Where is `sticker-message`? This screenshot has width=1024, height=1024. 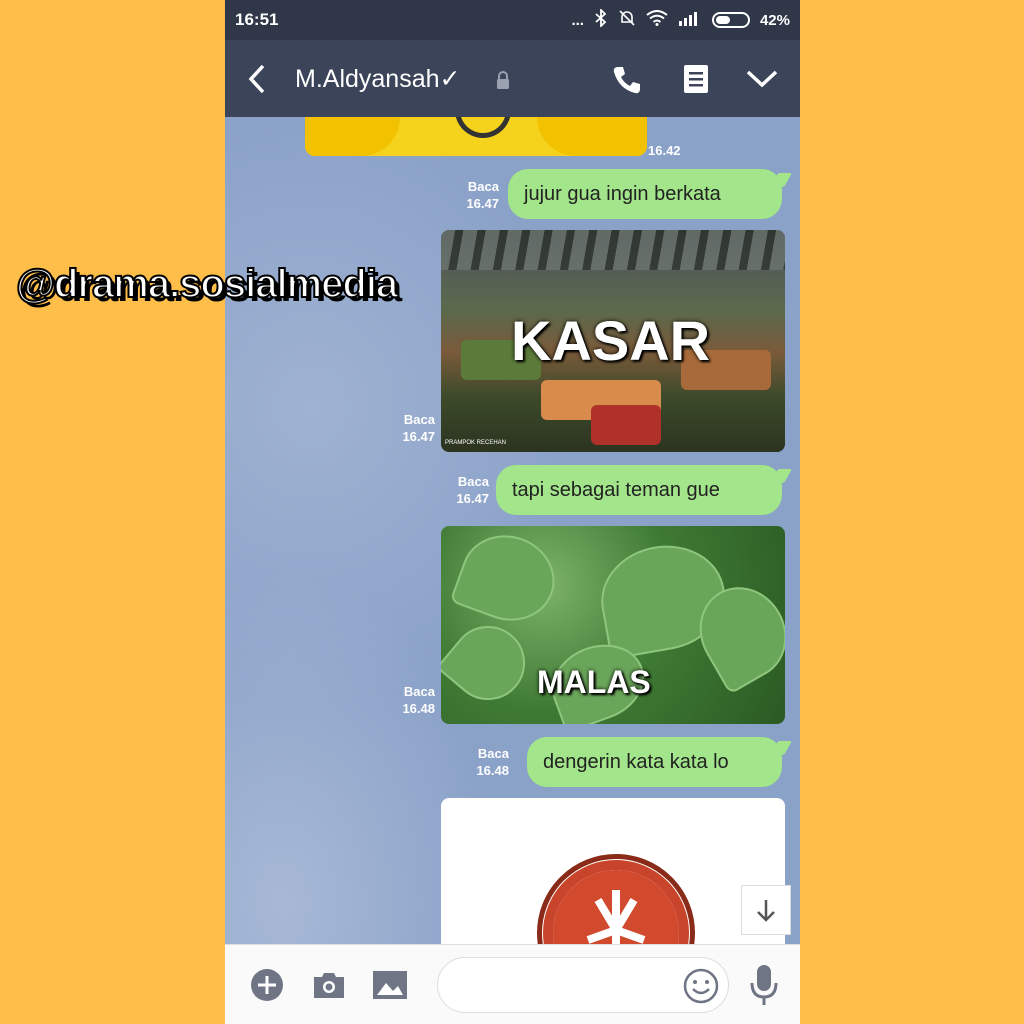
sticker-message is located at coordinates (476, 136).